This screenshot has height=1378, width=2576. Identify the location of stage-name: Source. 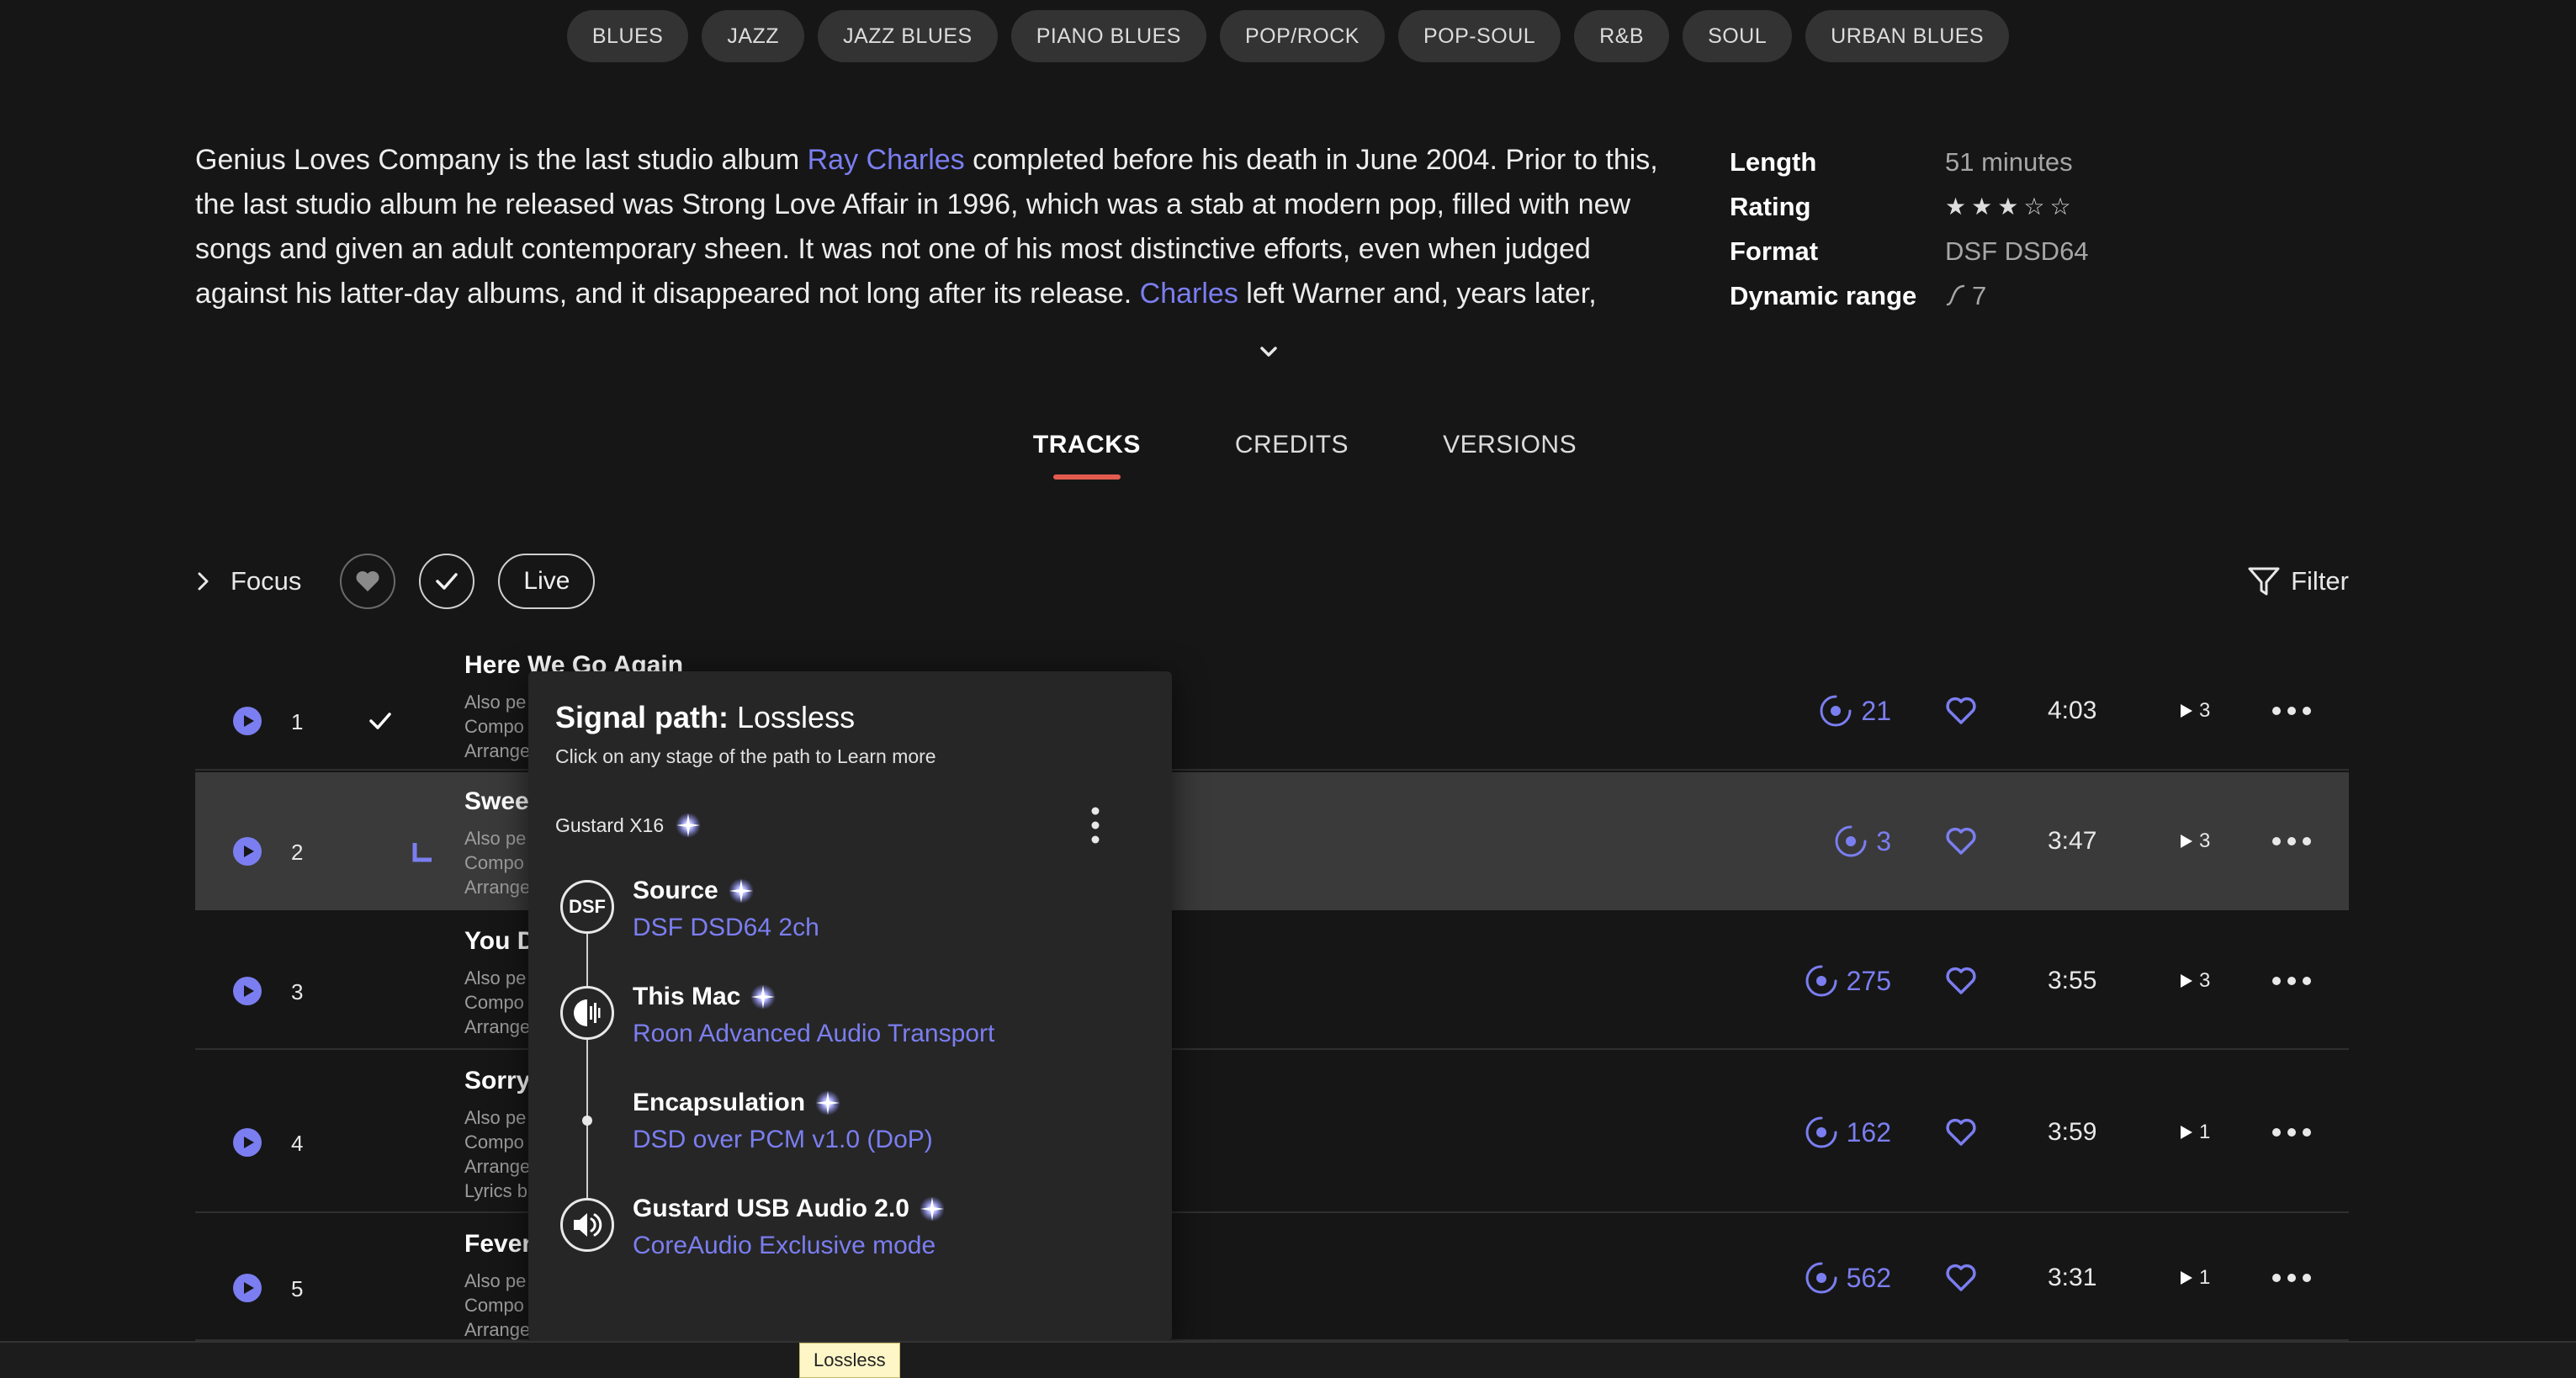
(694, 891).